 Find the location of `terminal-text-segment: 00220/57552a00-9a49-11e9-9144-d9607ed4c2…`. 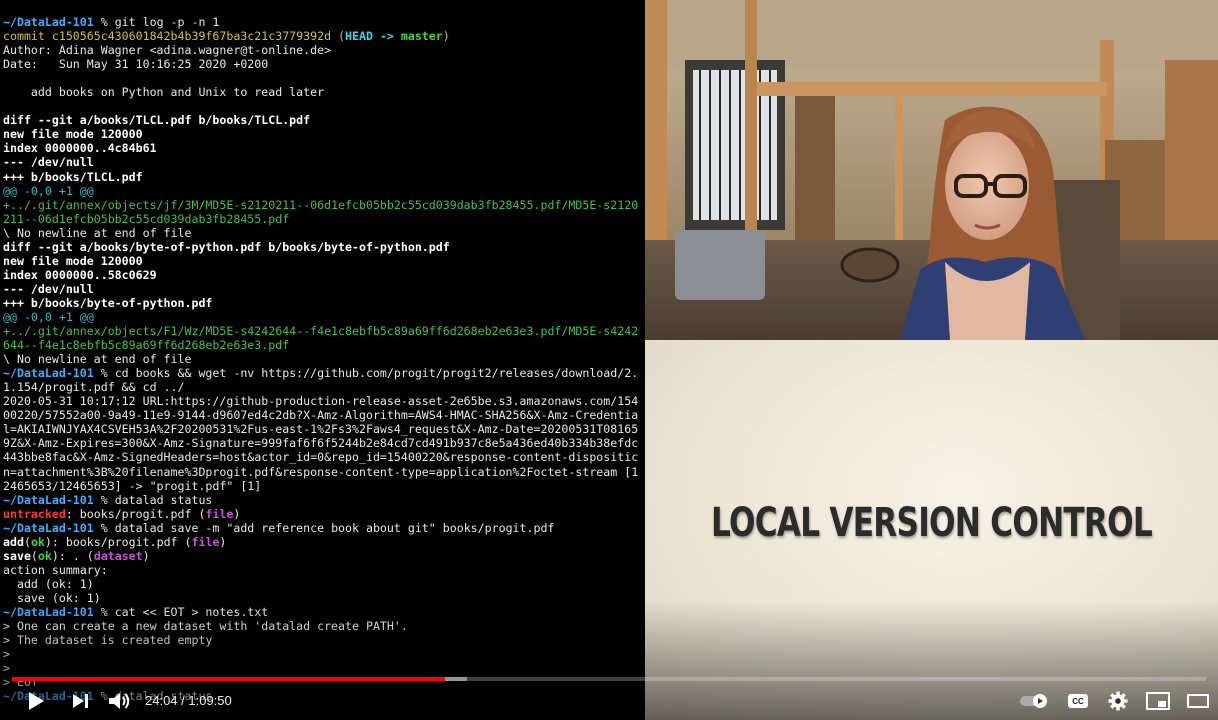

terminal-text-segment: 00220/57552a00-9a49-11e9-9144-d9607ed4c2… is located at coordinates (321, 415).